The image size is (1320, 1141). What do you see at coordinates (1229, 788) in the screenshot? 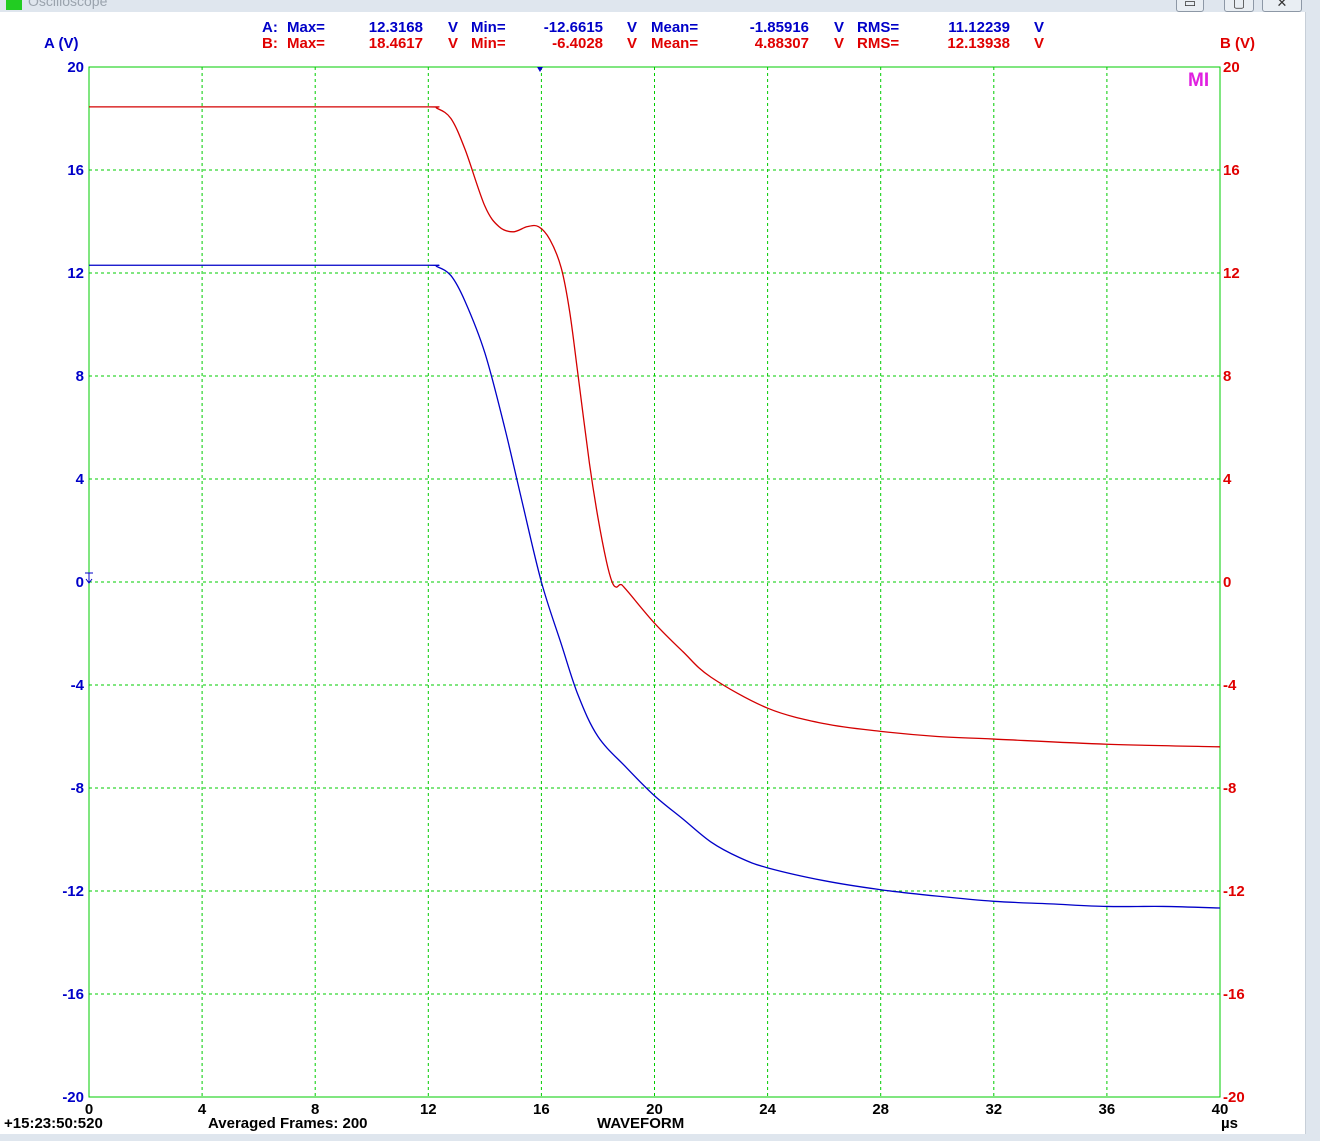
I see `right-y-tick-label: -8` at bounding box center [1229, 788].